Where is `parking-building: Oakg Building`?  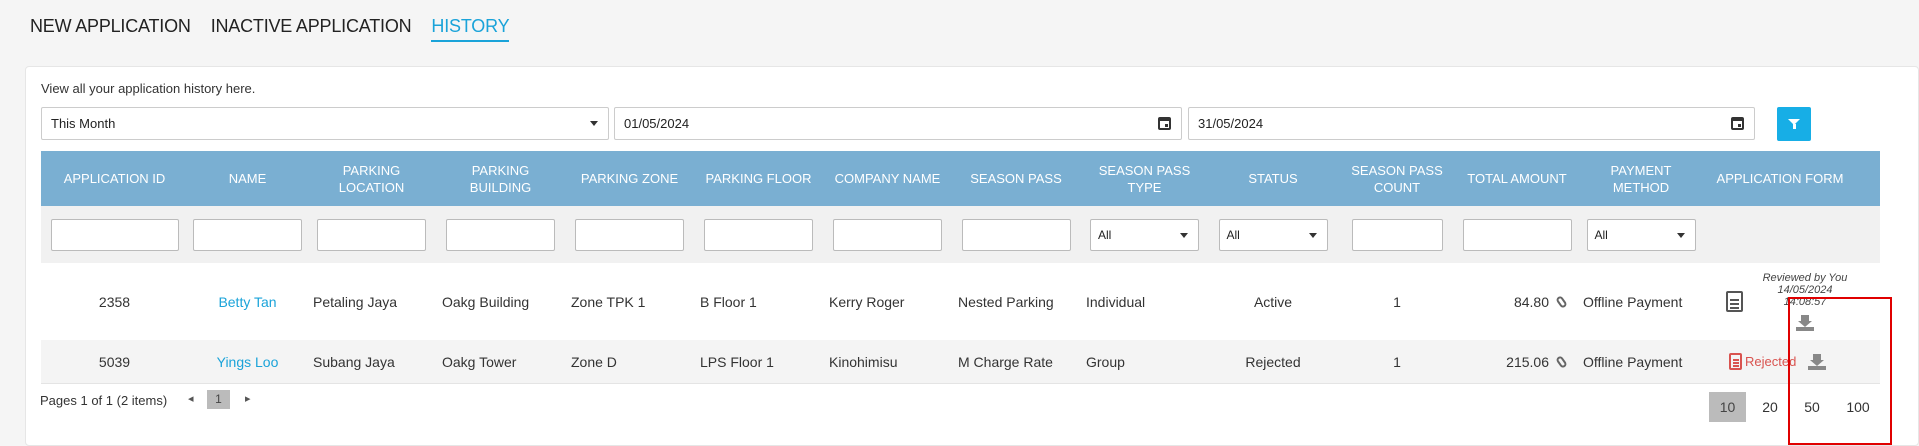
parking-building: Oakg Building is located at coordinates (486, 301).